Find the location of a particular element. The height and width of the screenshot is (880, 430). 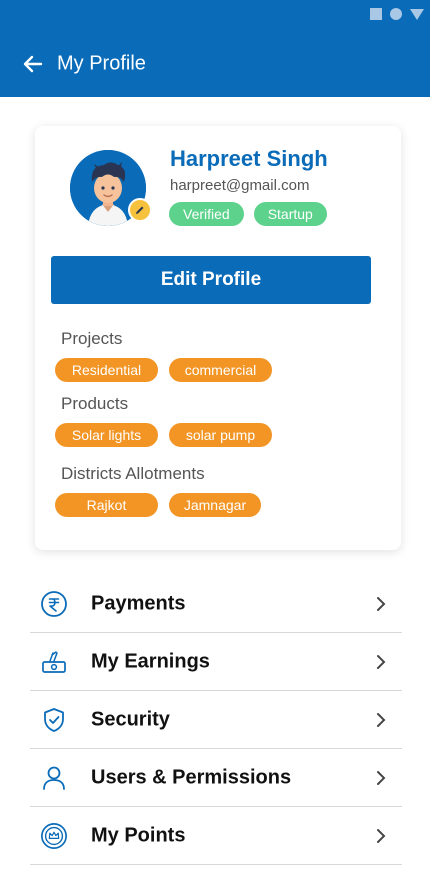

circle-icon is located at coordinates (396, 14).